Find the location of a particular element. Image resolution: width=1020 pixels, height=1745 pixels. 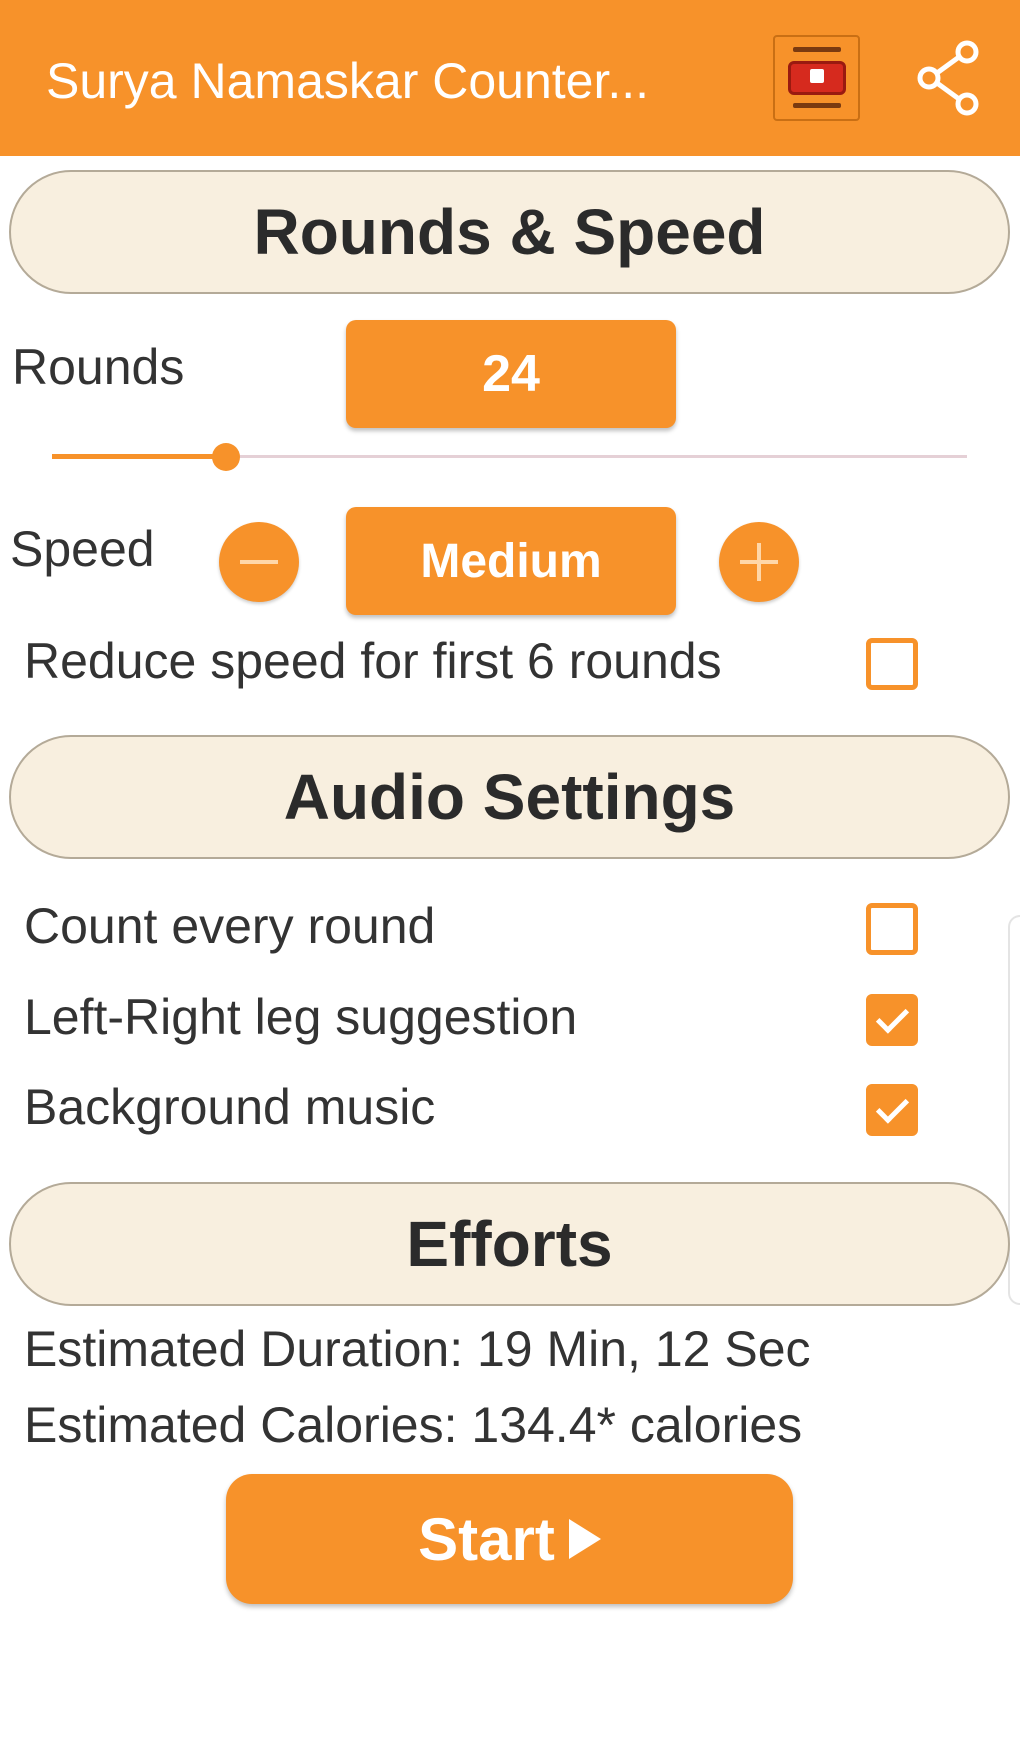

minus-icon is located at coordinates (259, 562).